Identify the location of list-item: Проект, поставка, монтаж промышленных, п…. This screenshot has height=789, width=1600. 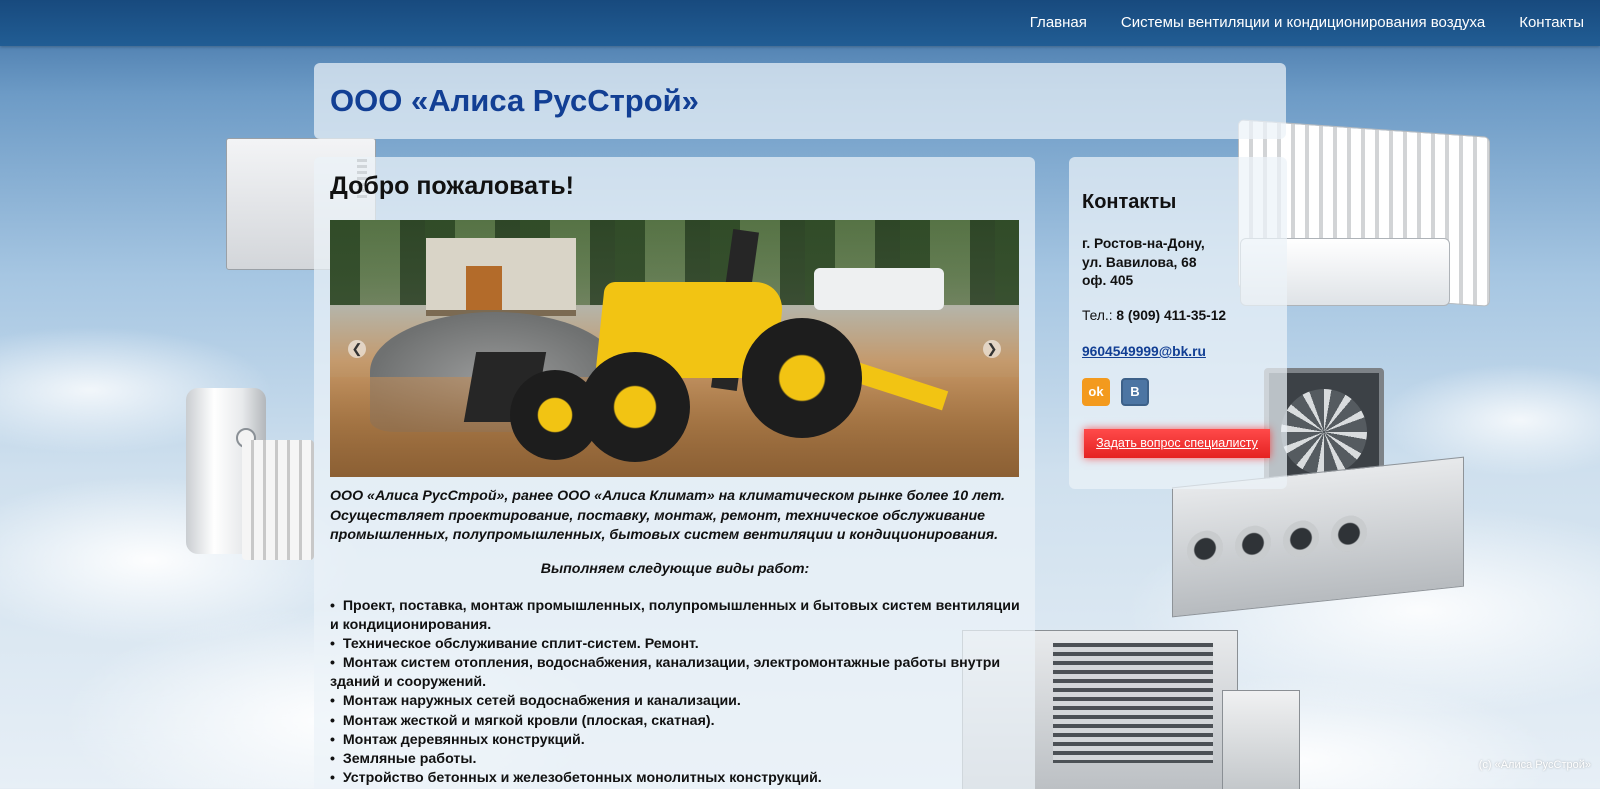
(675, 616).